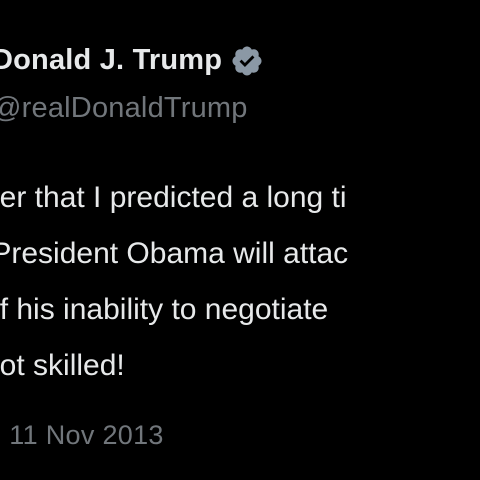 This screenshot has width=480, height=480. Describe the element at coordinates (62, 365) in the screenshot. I see `tweet-text-line: y-not skilled!` at that location.